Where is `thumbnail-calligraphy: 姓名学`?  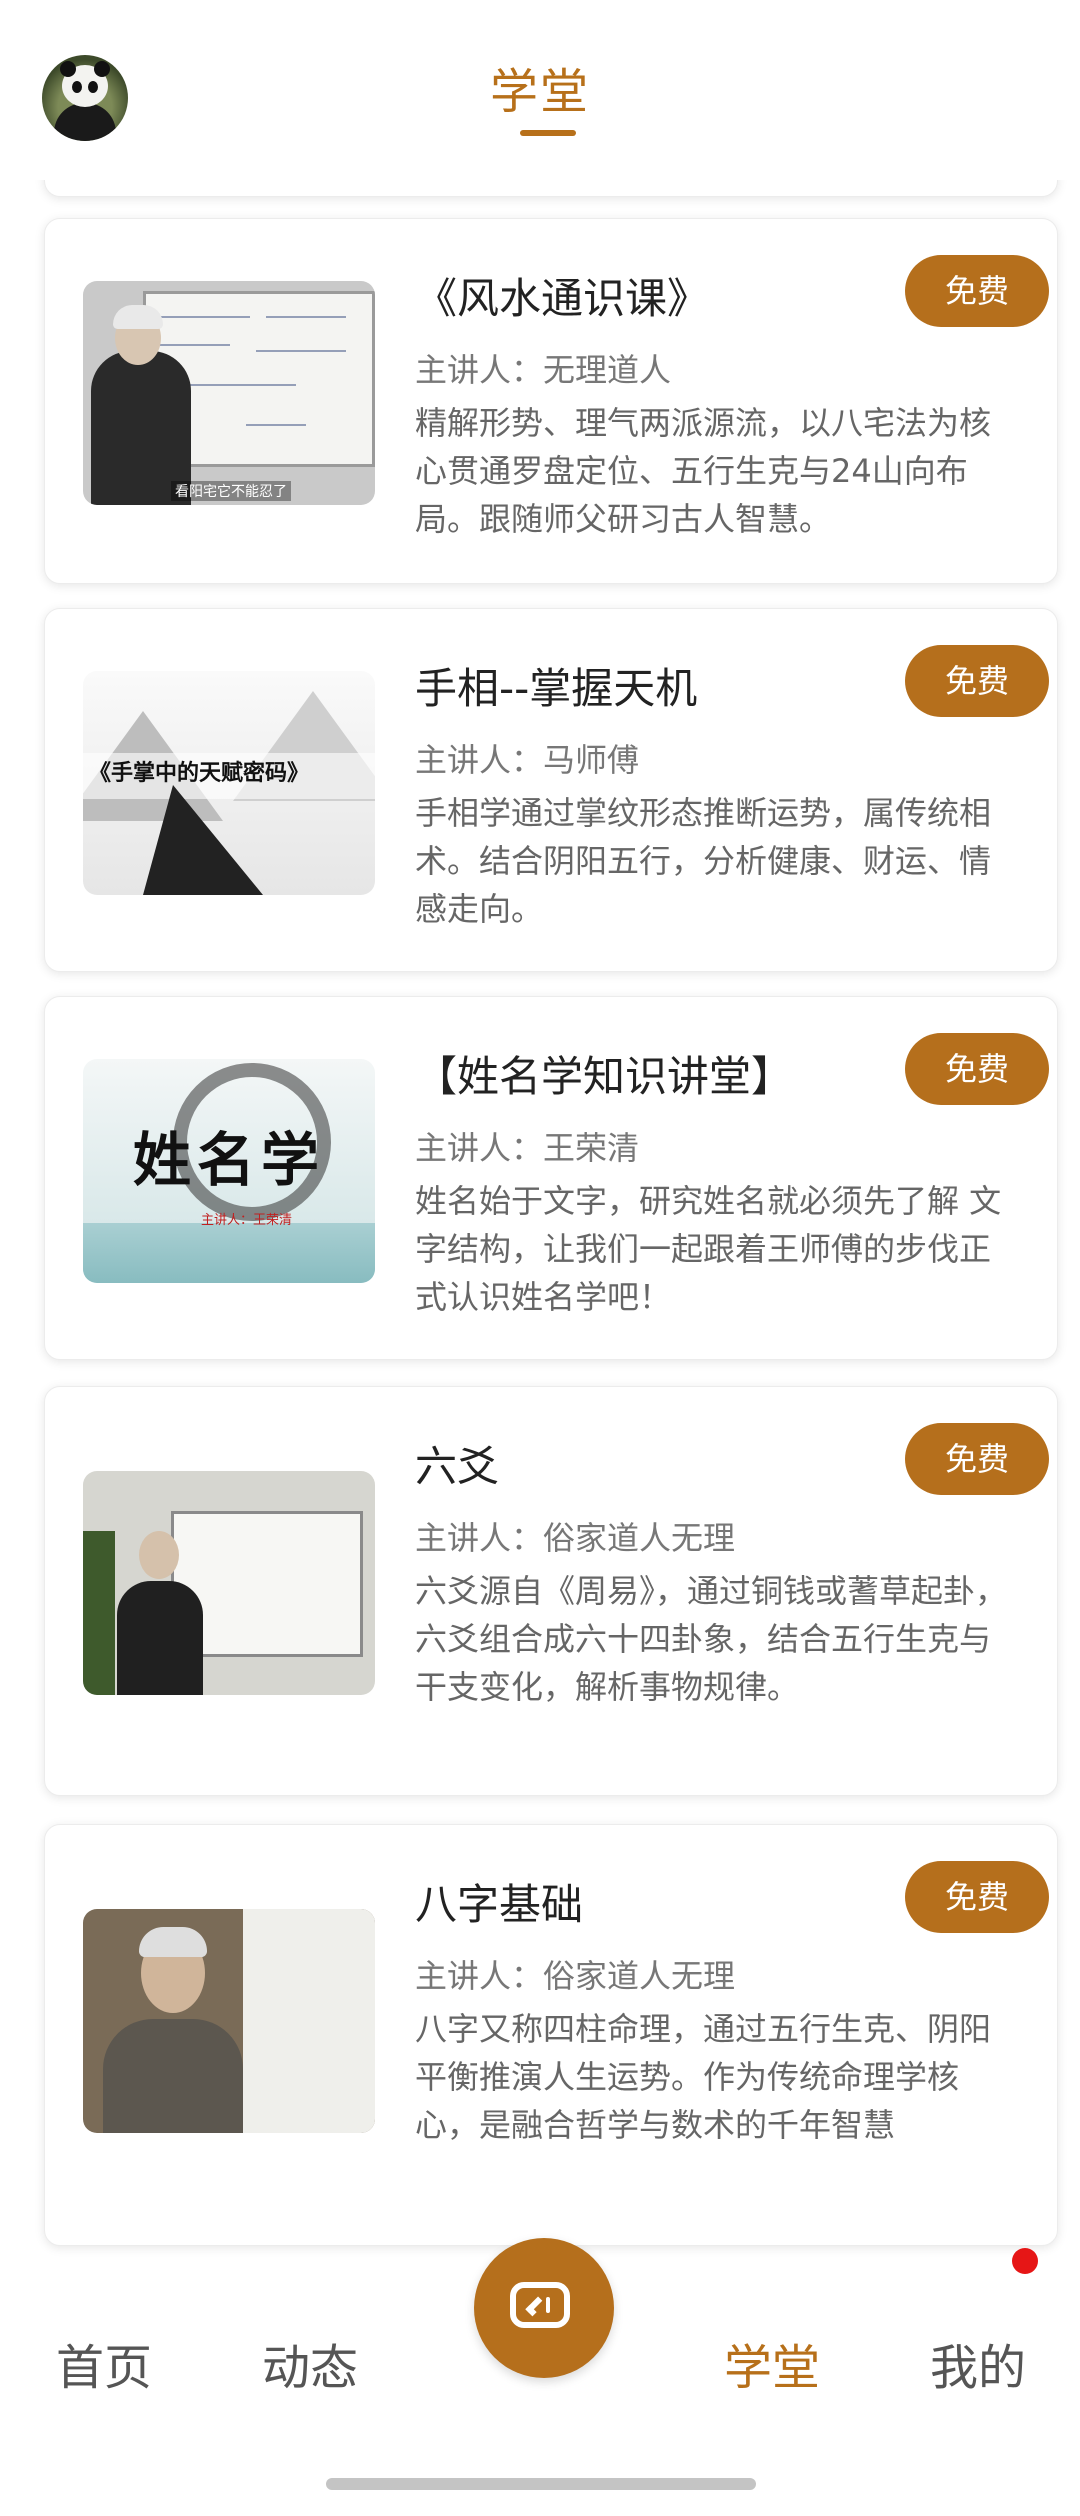
thumbnail-calligraphy: 姓名学 is located at coordinates (229, 1160).